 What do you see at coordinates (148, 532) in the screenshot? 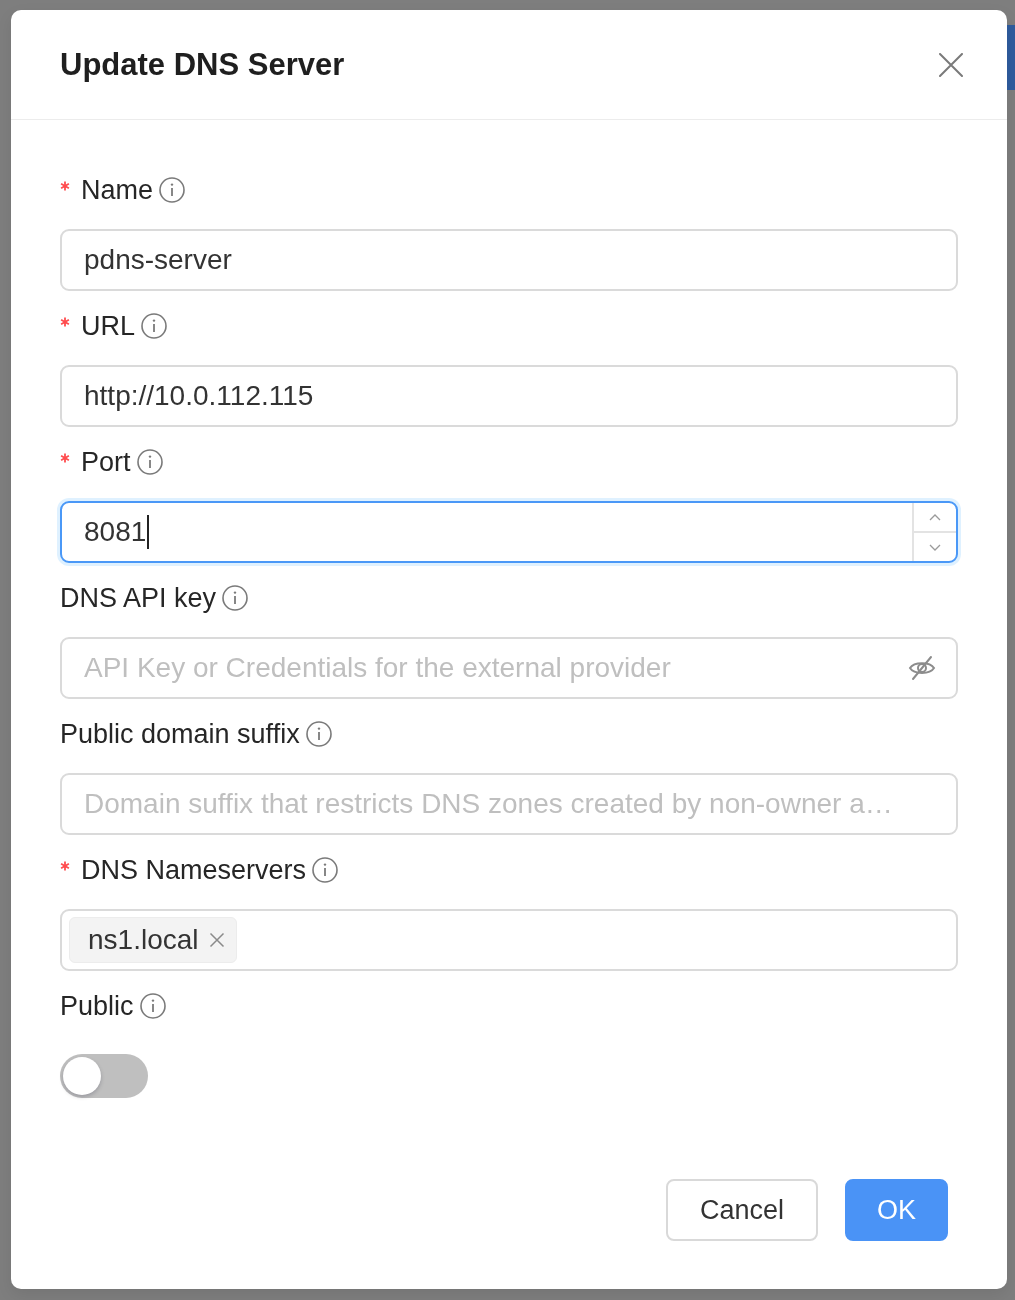
I see `text-cursor` at bounding box center [148, 532].